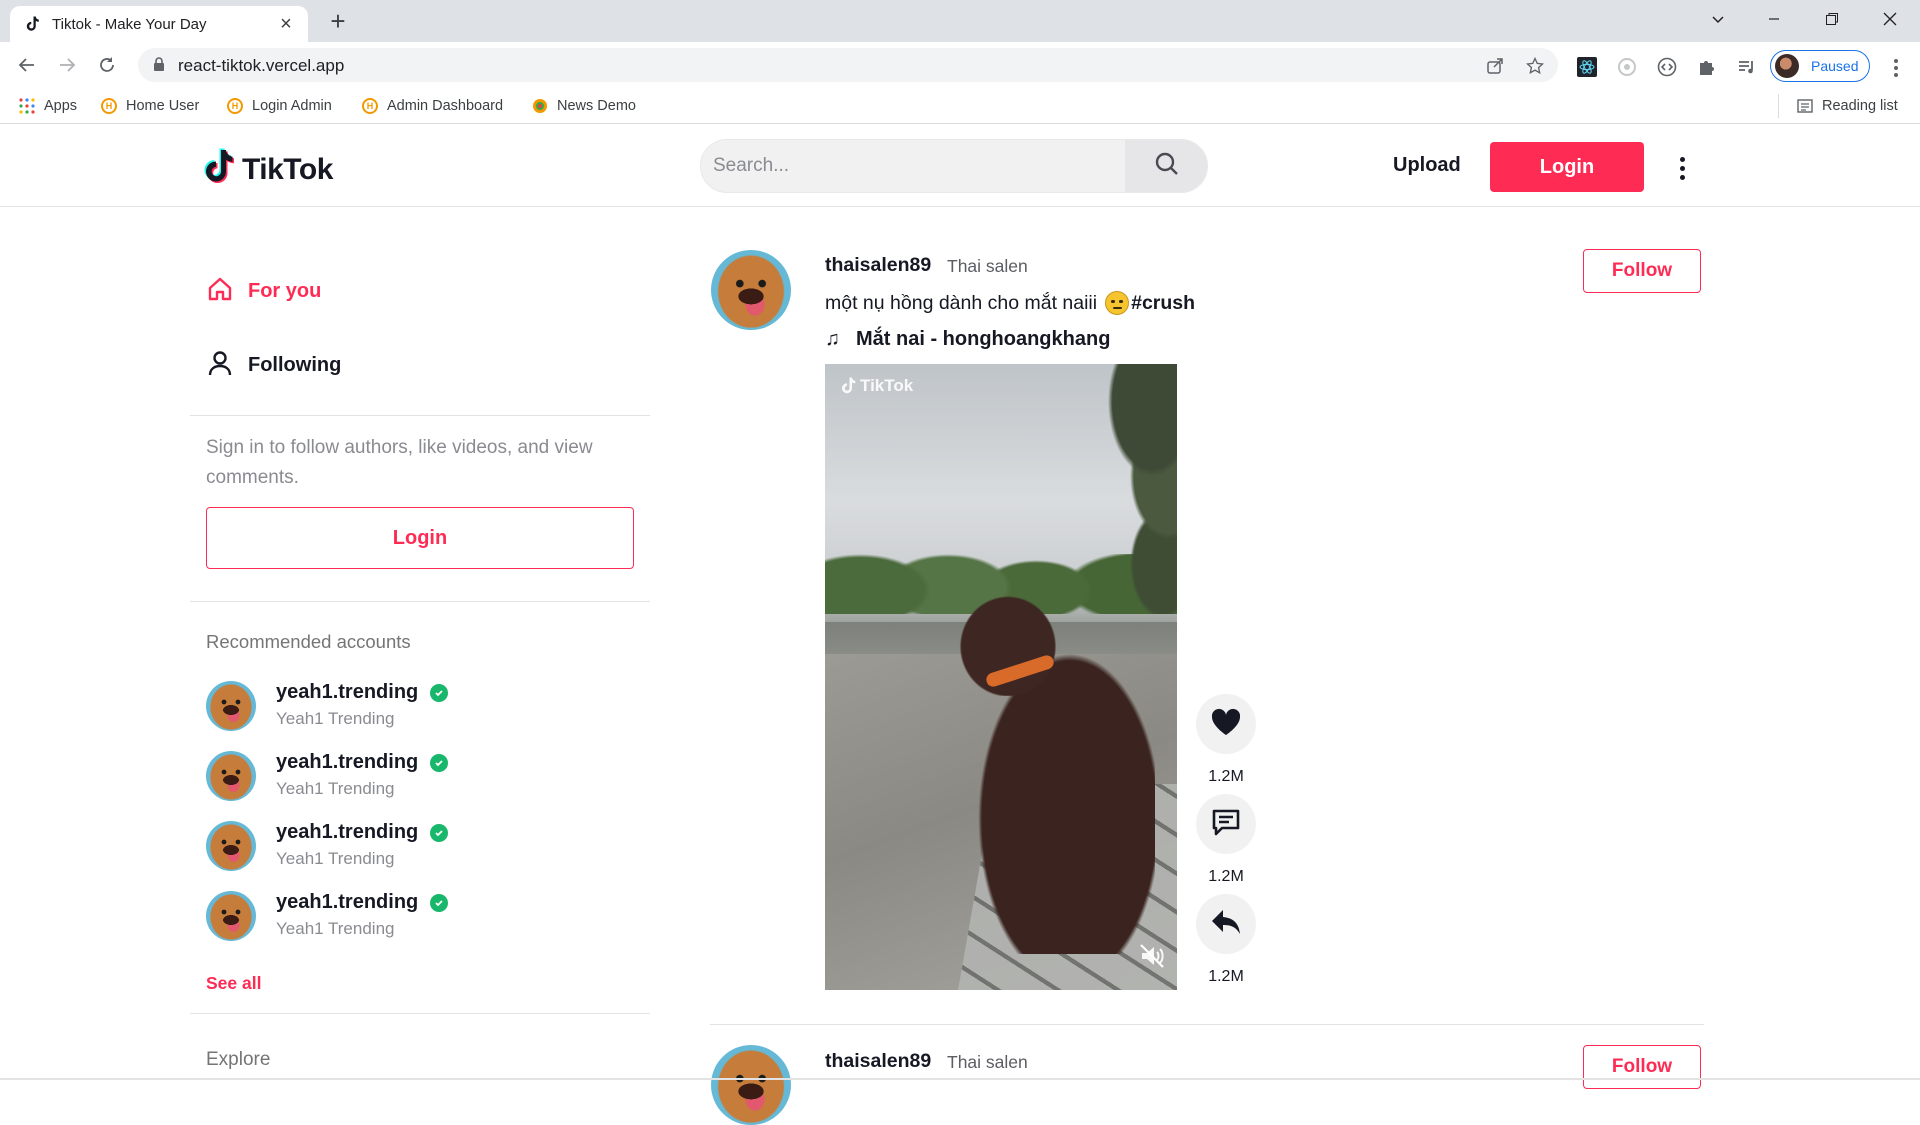 This screenshot has height=1125, width=1920. I want to click on reading-list-icon, so click(1805, 106).